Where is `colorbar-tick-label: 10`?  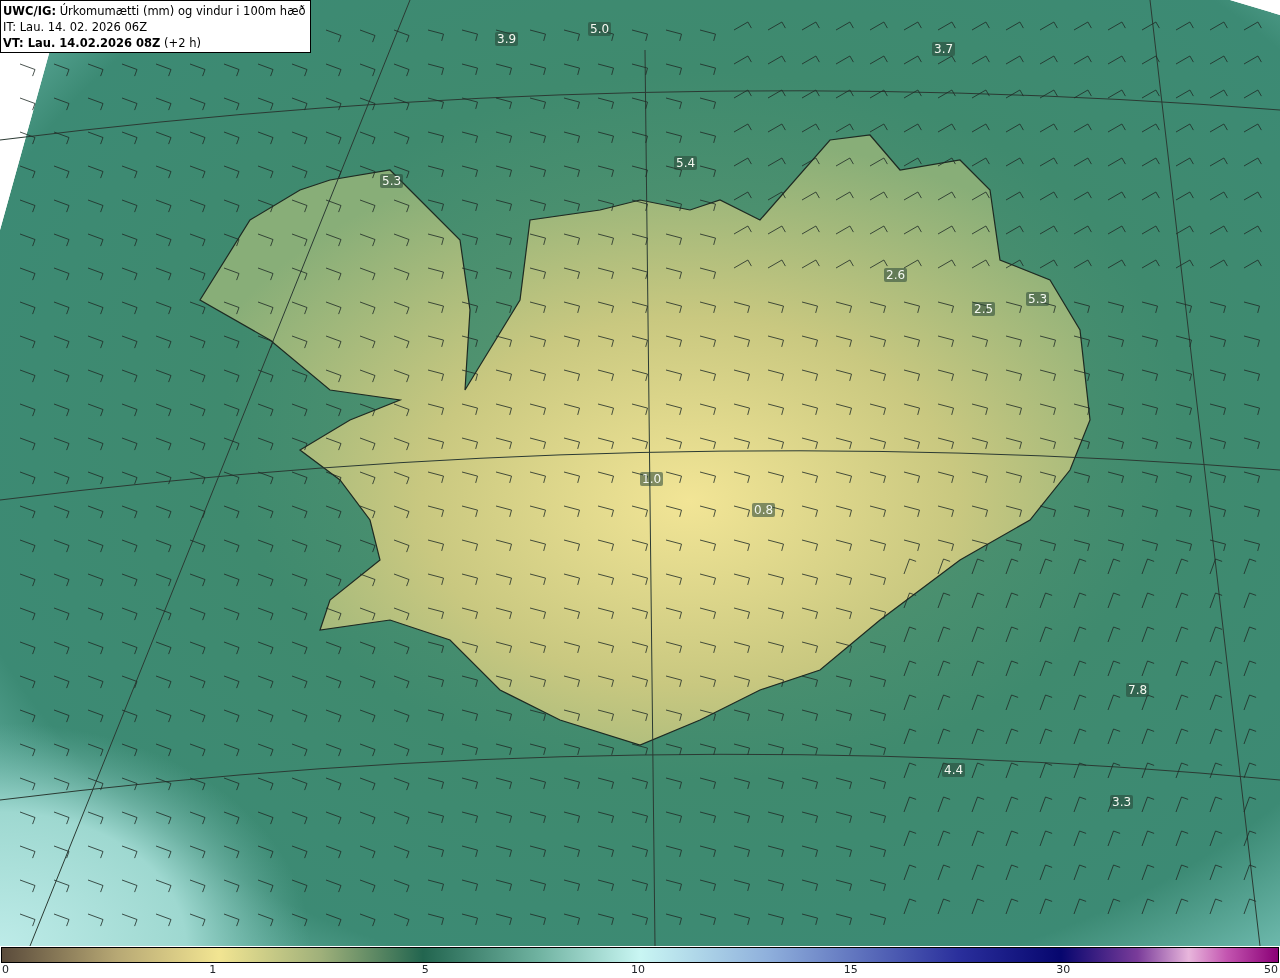 colorbar-tick-label: 10 is located at coordinates (638, 970).